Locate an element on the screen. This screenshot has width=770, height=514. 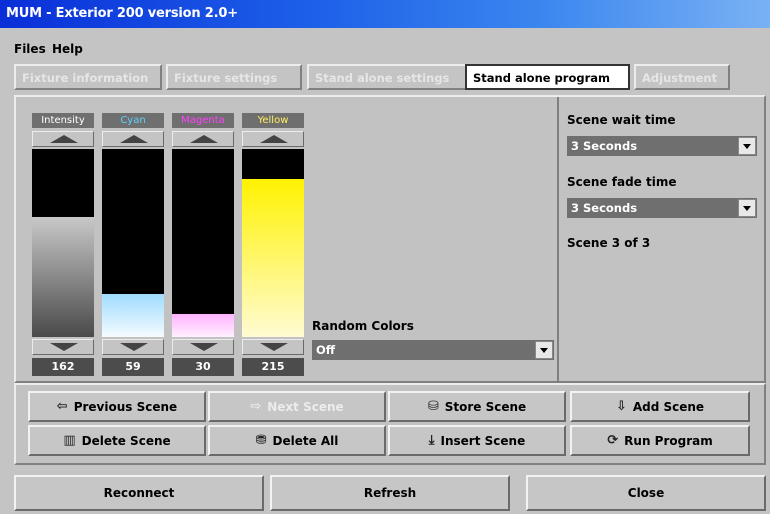
random-colors-value: Off is located at coordinates (326, 350).